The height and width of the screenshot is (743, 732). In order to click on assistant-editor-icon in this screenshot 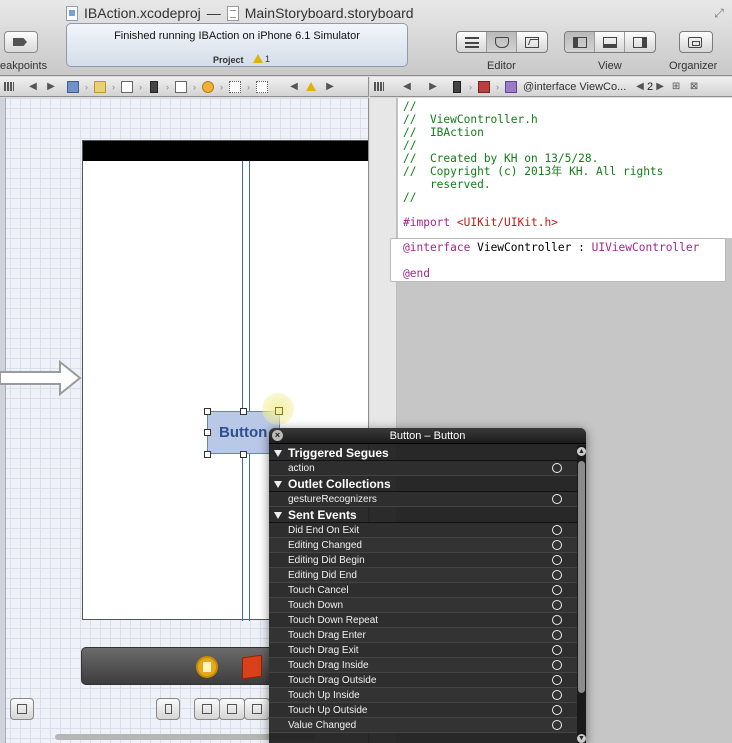, I will do `click(502, 42)`.